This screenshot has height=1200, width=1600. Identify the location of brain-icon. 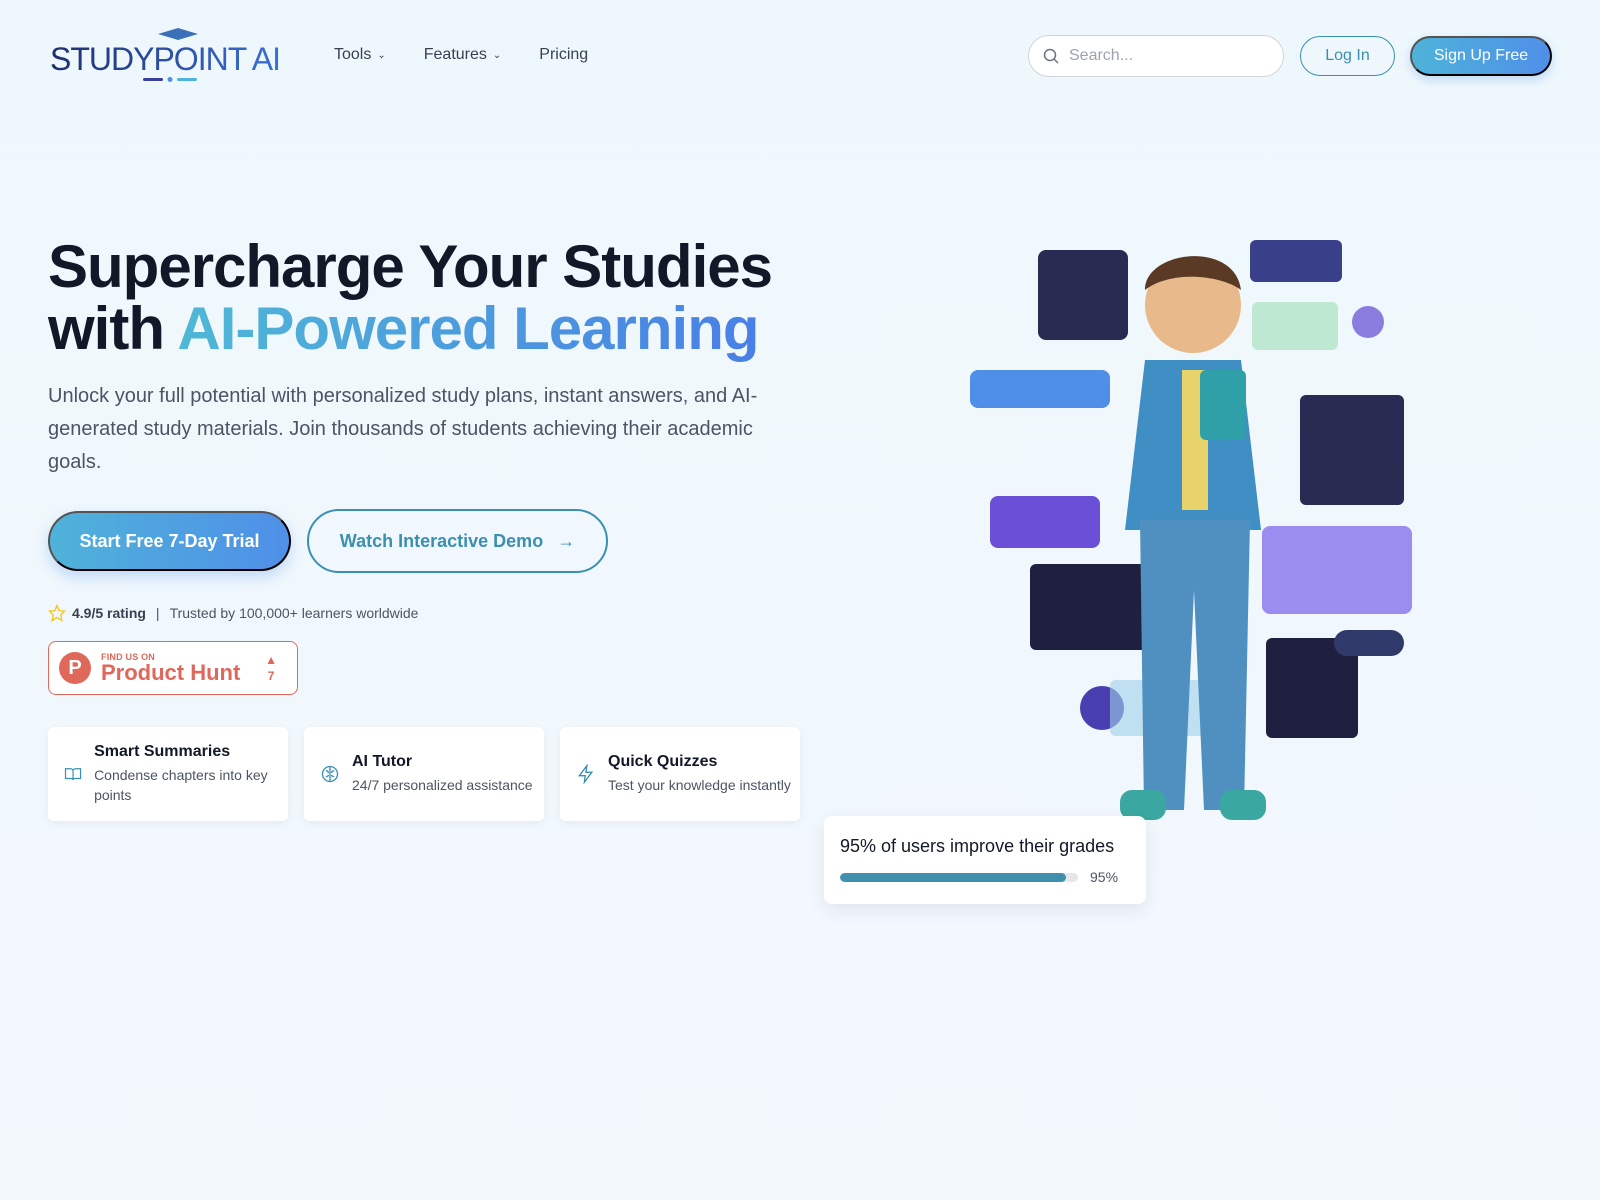
(330, 774).